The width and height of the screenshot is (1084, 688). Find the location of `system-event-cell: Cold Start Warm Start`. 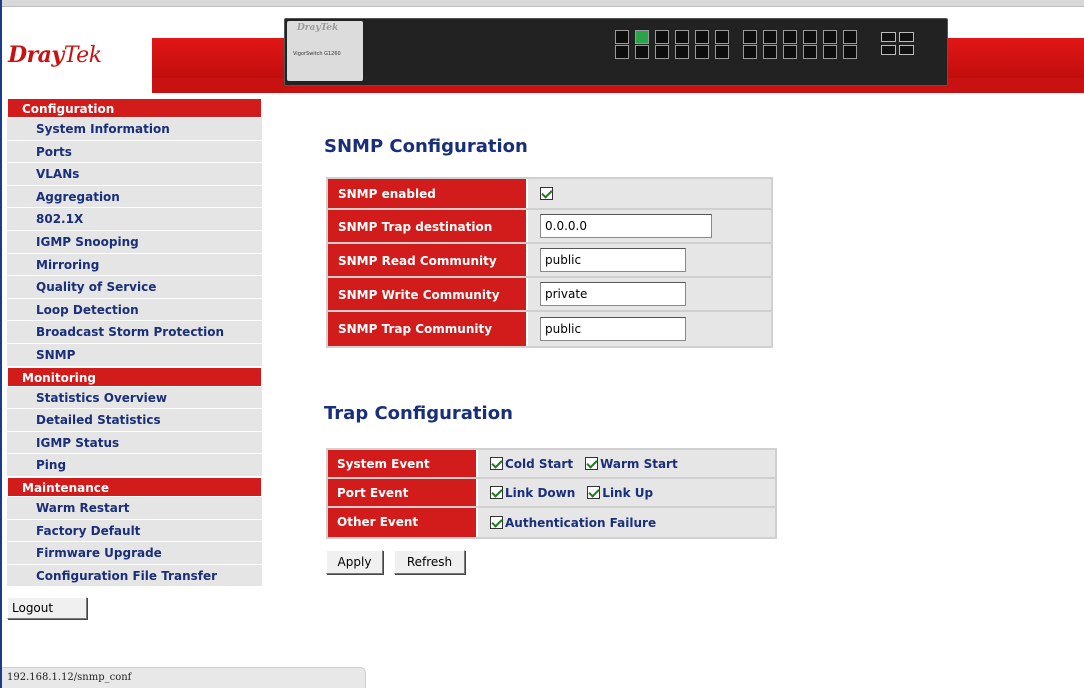

system-event-cell: Cold Start Warm Start is located at coordinates (626, 463).